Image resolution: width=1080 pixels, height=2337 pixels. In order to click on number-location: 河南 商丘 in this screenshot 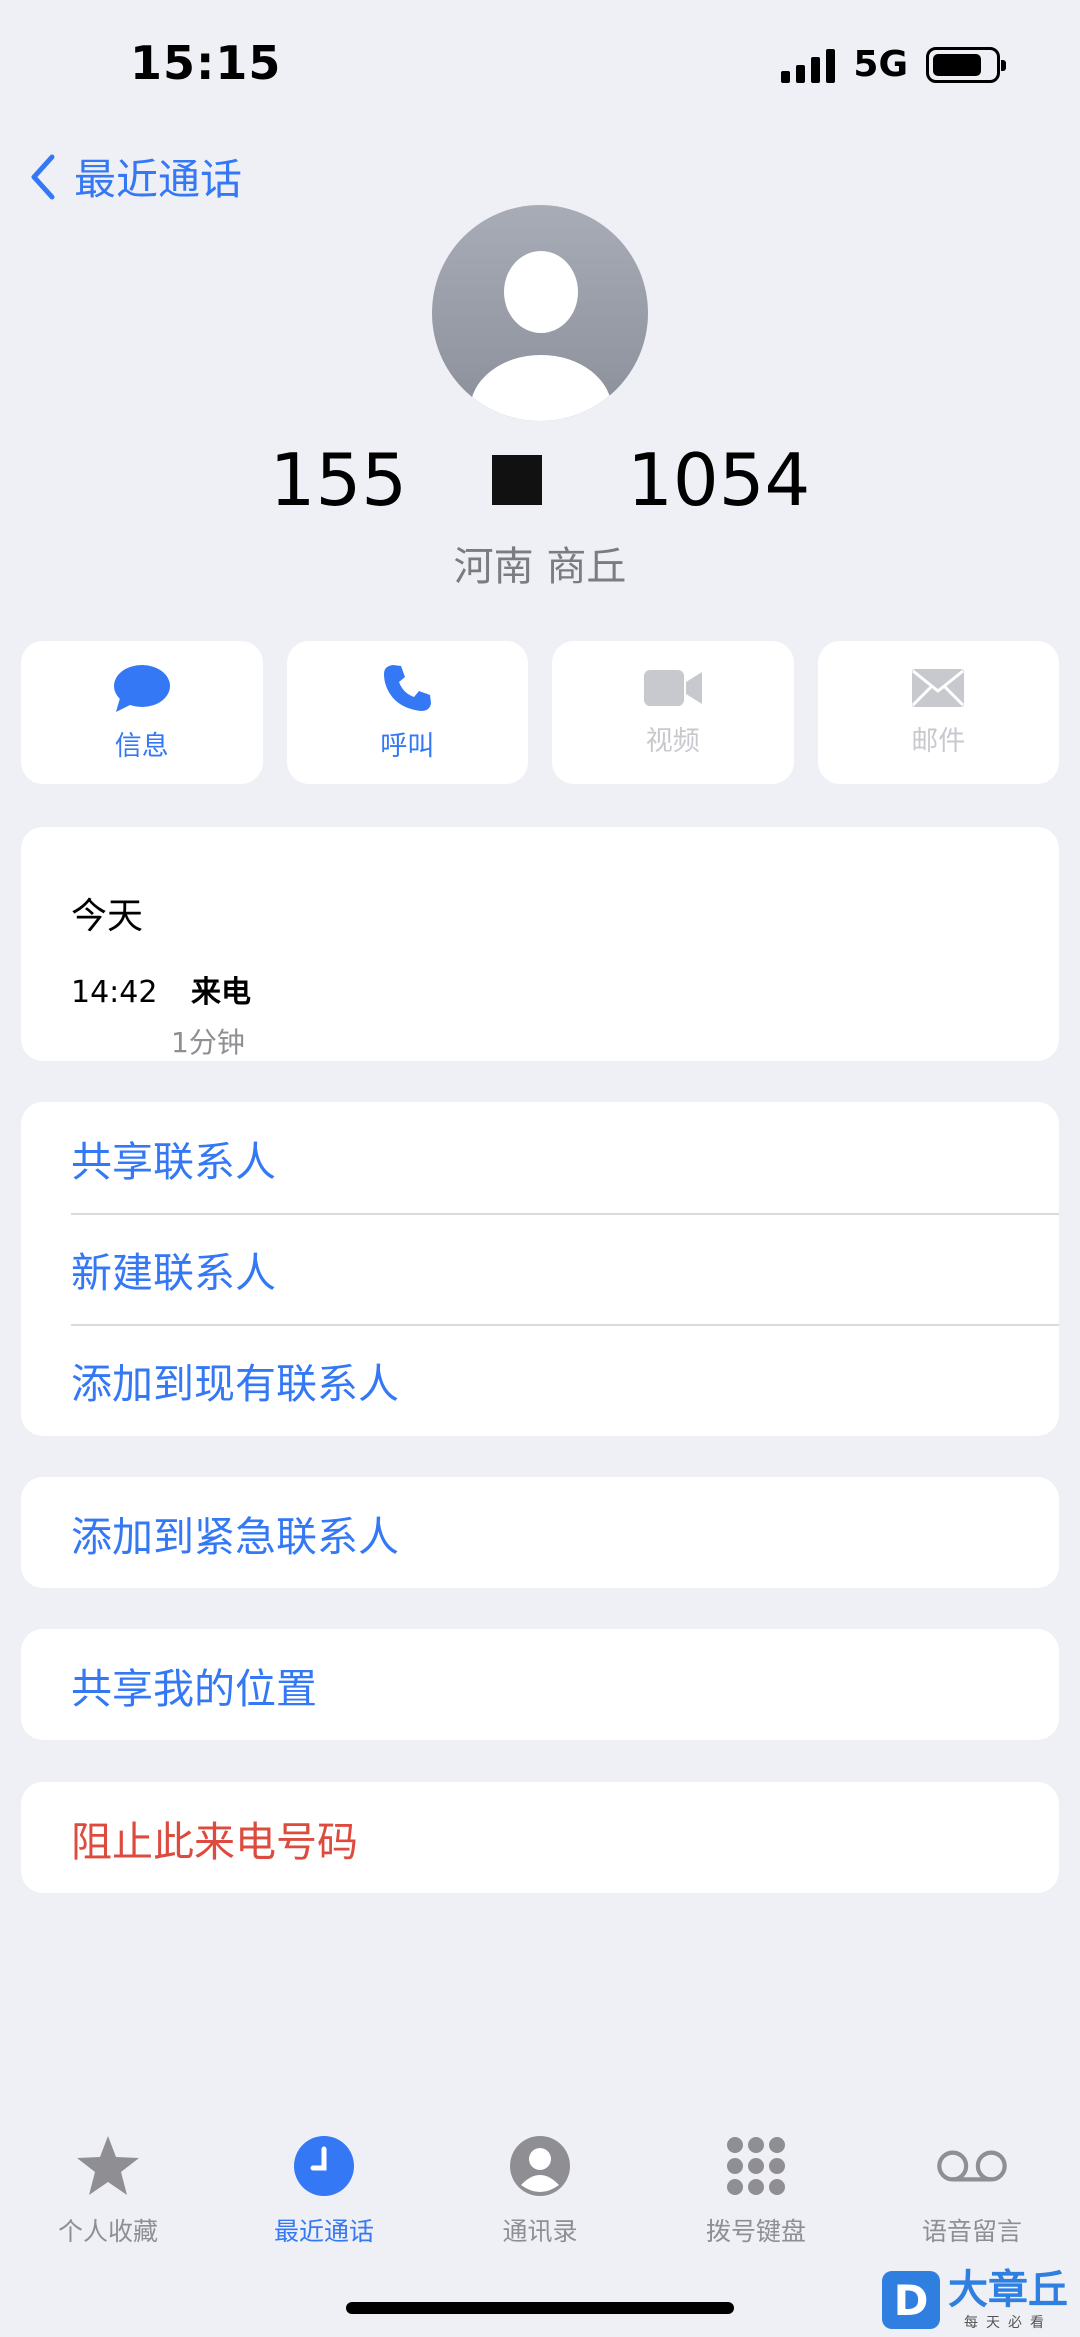, I will do `click(540, 567)`.